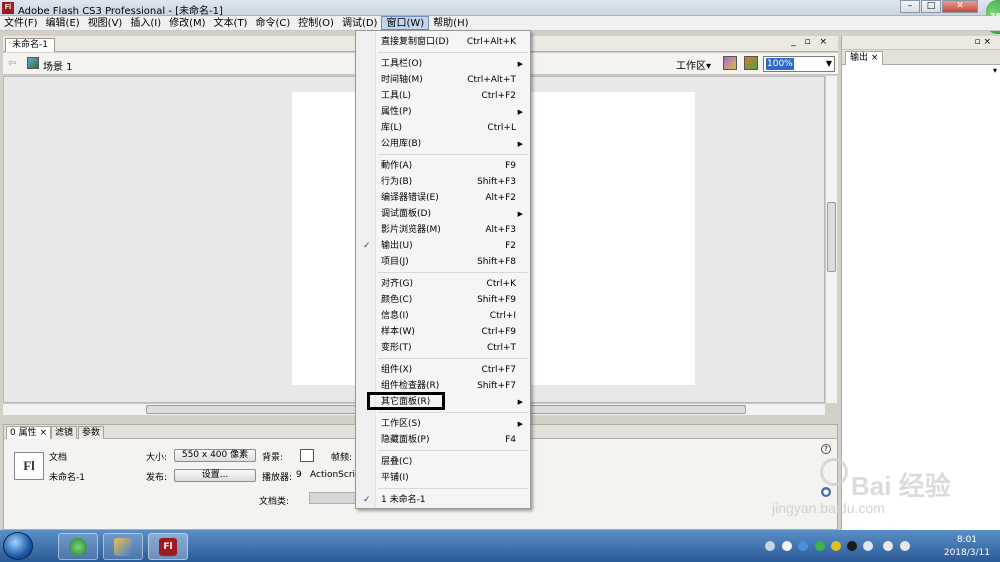 This screenshot has height=562, width=1000. Describe the element at coordinates (91, 432) in the screenshot. I see `tab-parameters: 参数` at that location.